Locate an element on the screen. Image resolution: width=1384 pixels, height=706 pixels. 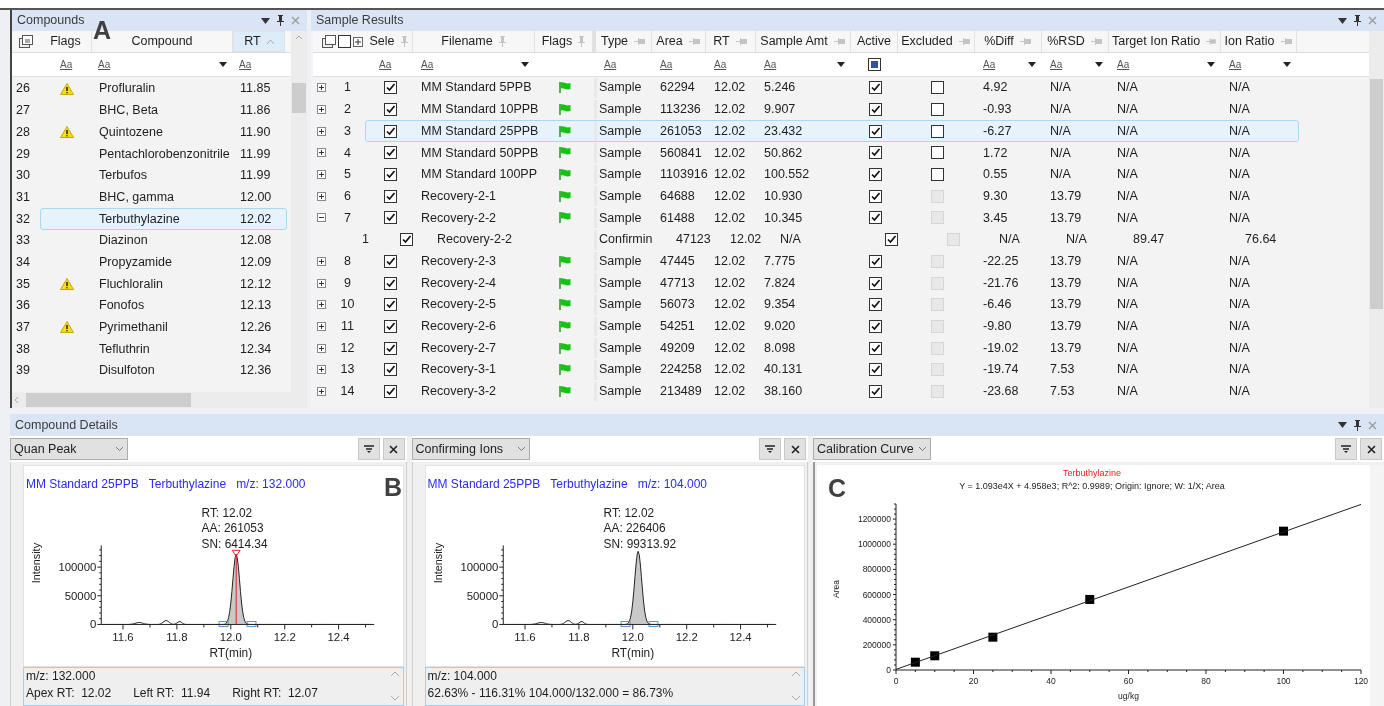
menu-icon is located at coordinates (265, 20).